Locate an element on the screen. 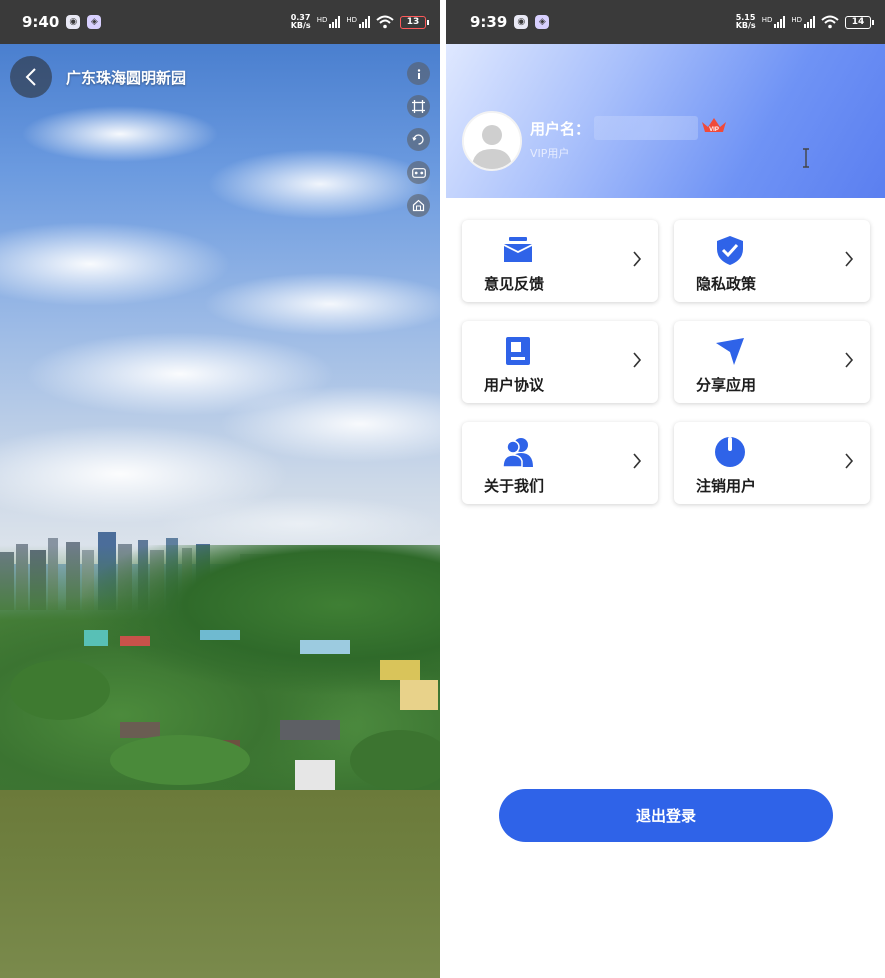 The width and height of the screenshot is (885, 978). feedback-mail-icon is located at coordinates (518, 249).